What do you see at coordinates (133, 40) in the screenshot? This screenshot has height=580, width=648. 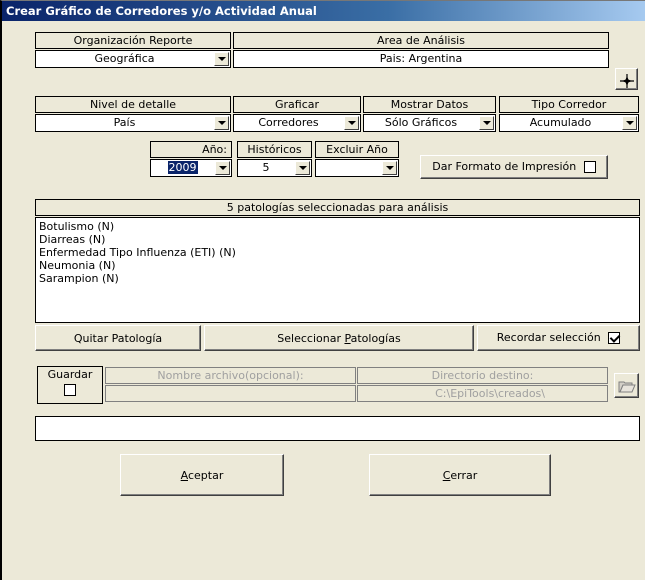 I see `organizacion-label: Organización Reporte` at bounding box center [133, 40].